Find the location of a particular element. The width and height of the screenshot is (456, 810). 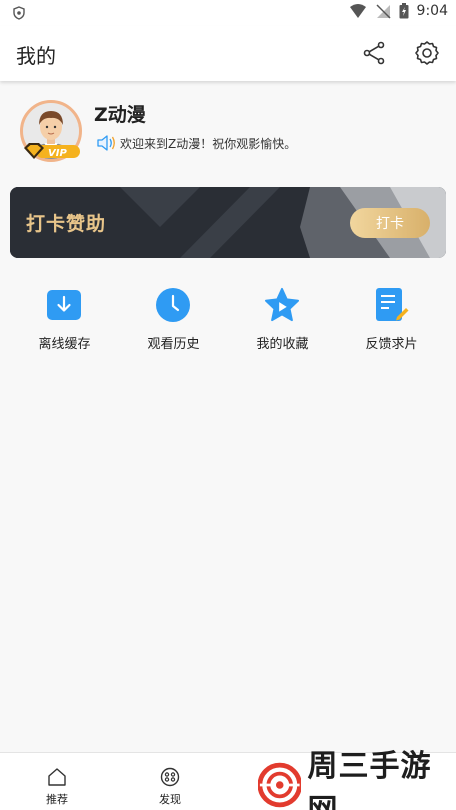

tab-discover: 发现 is located at coordinates (170, 787).